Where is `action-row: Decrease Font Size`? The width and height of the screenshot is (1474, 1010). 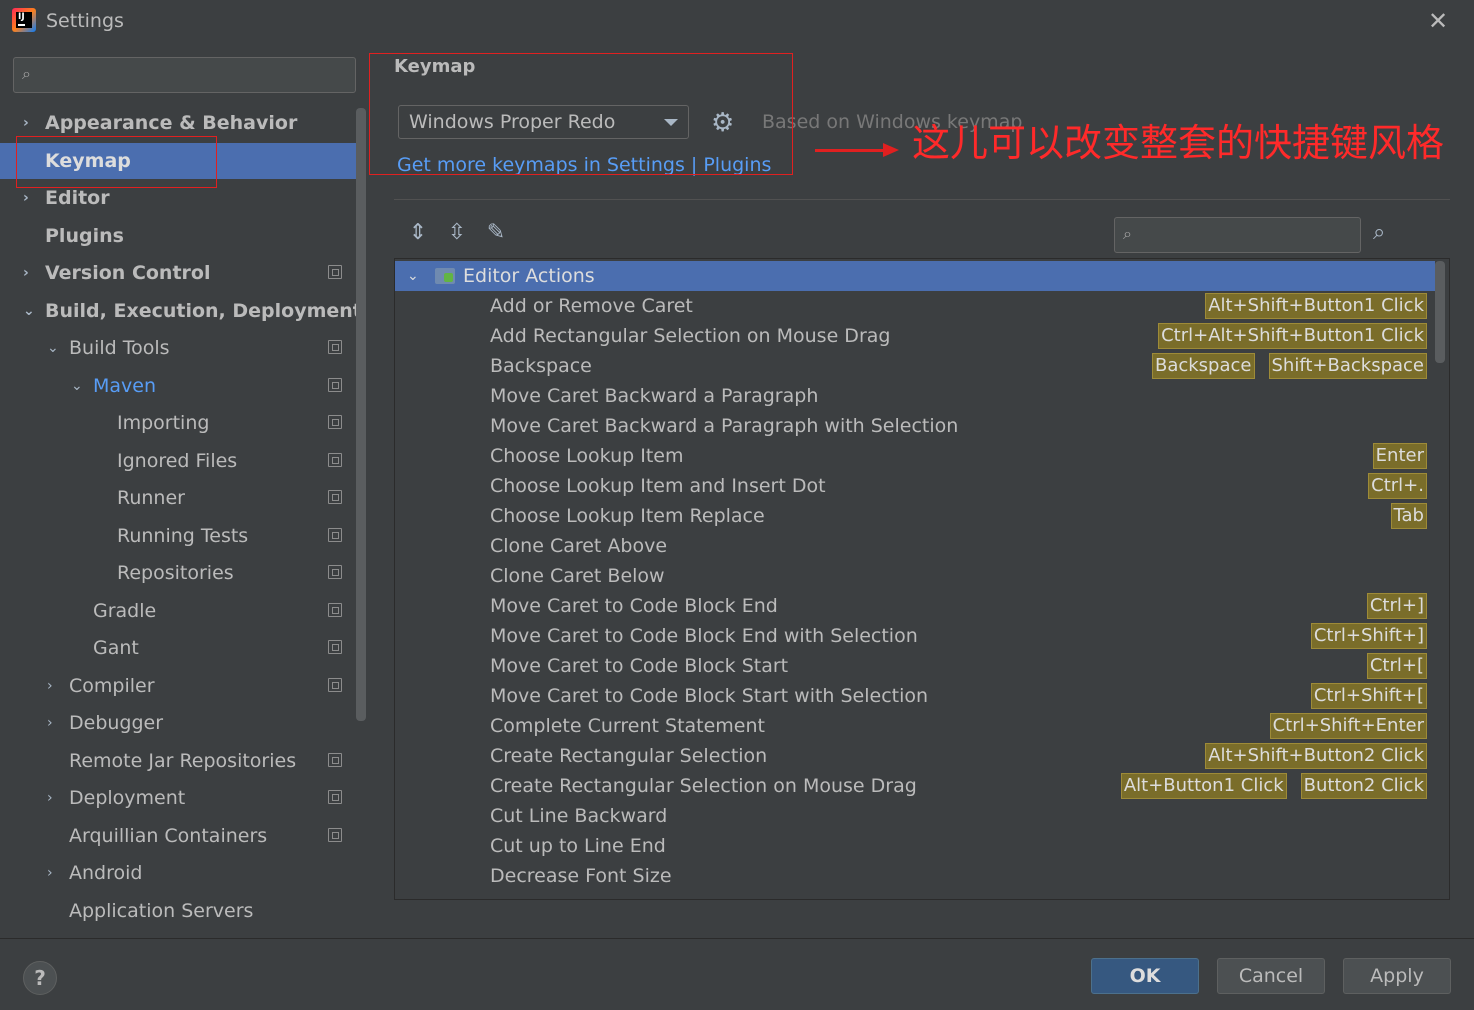
action-row: Decrease Font Size is located at coordinates (915, 876).